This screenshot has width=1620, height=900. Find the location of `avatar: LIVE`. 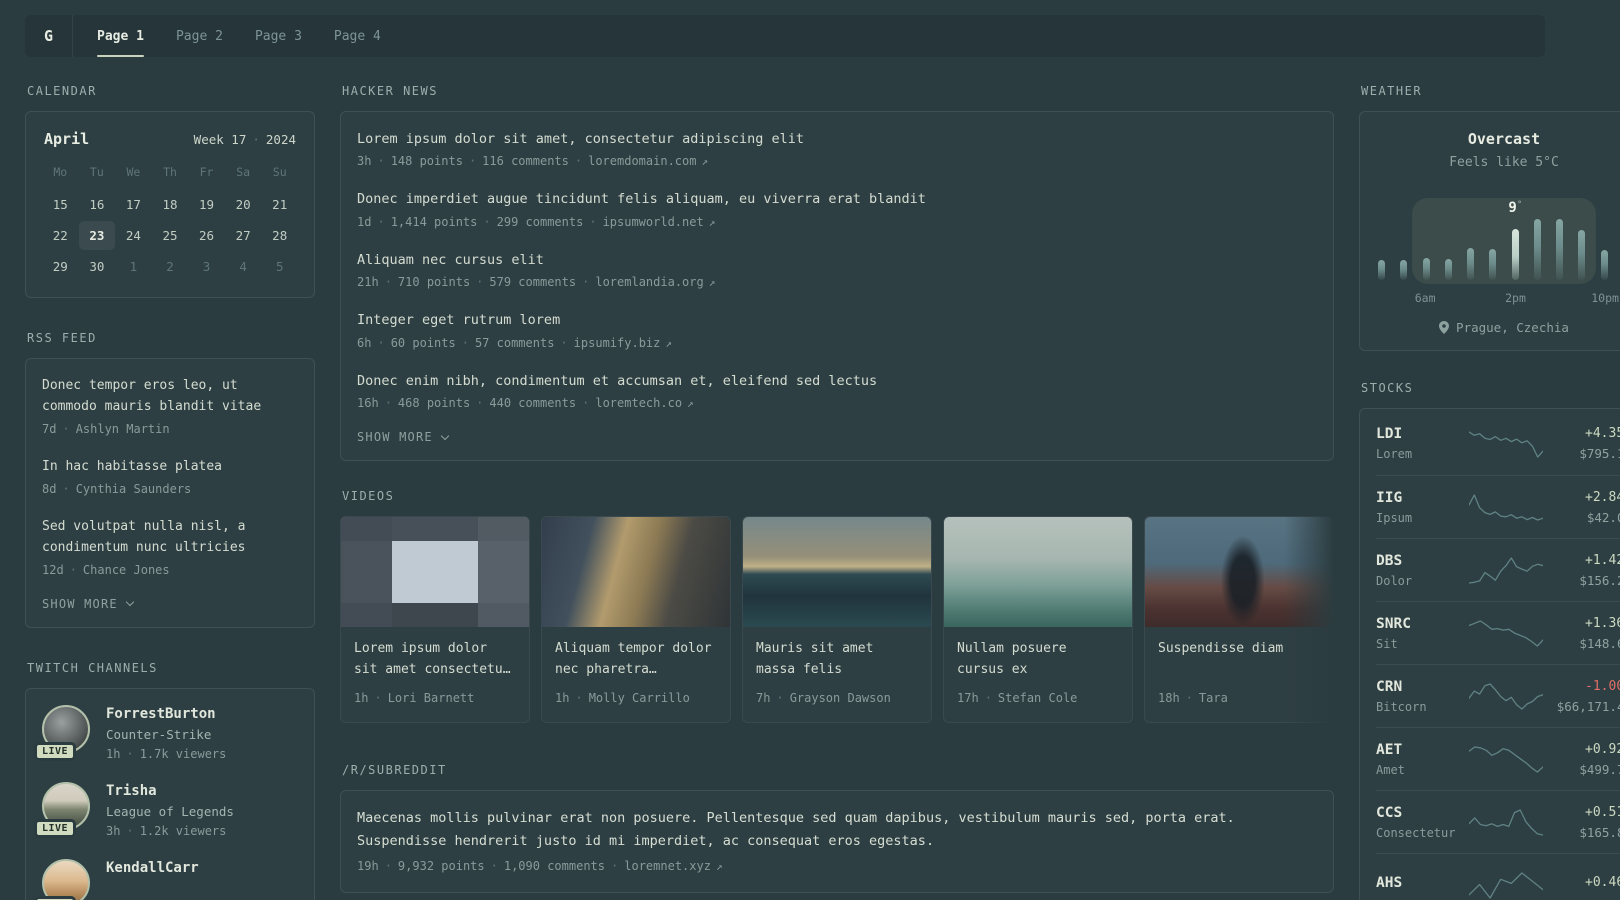

avatar: LIVE is located at coordinates (62, 809).